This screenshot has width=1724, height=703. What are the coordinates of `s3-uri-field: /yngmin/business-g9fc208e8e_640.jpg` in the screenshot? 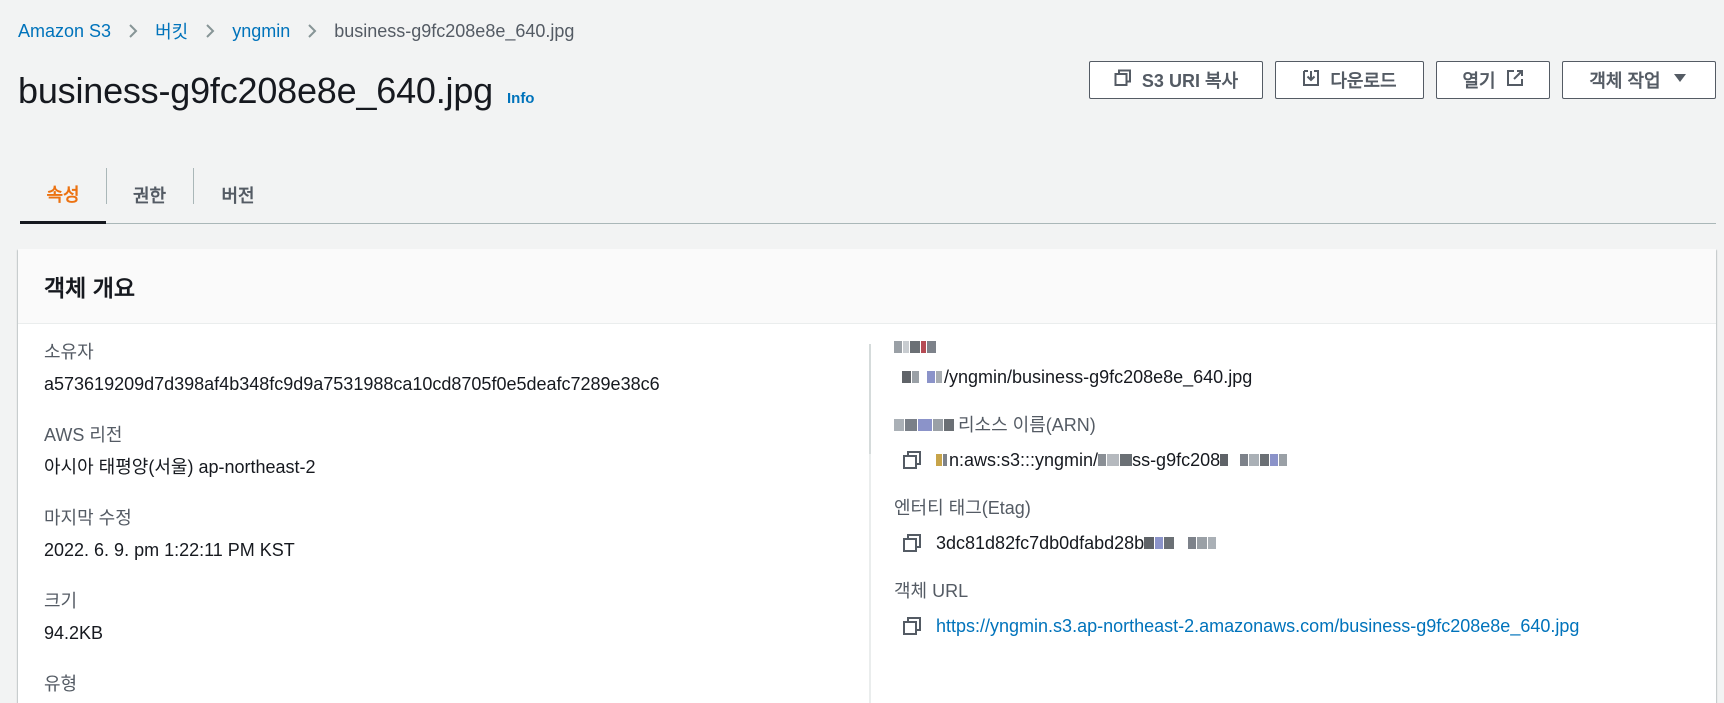 It's located at (1294, 364).